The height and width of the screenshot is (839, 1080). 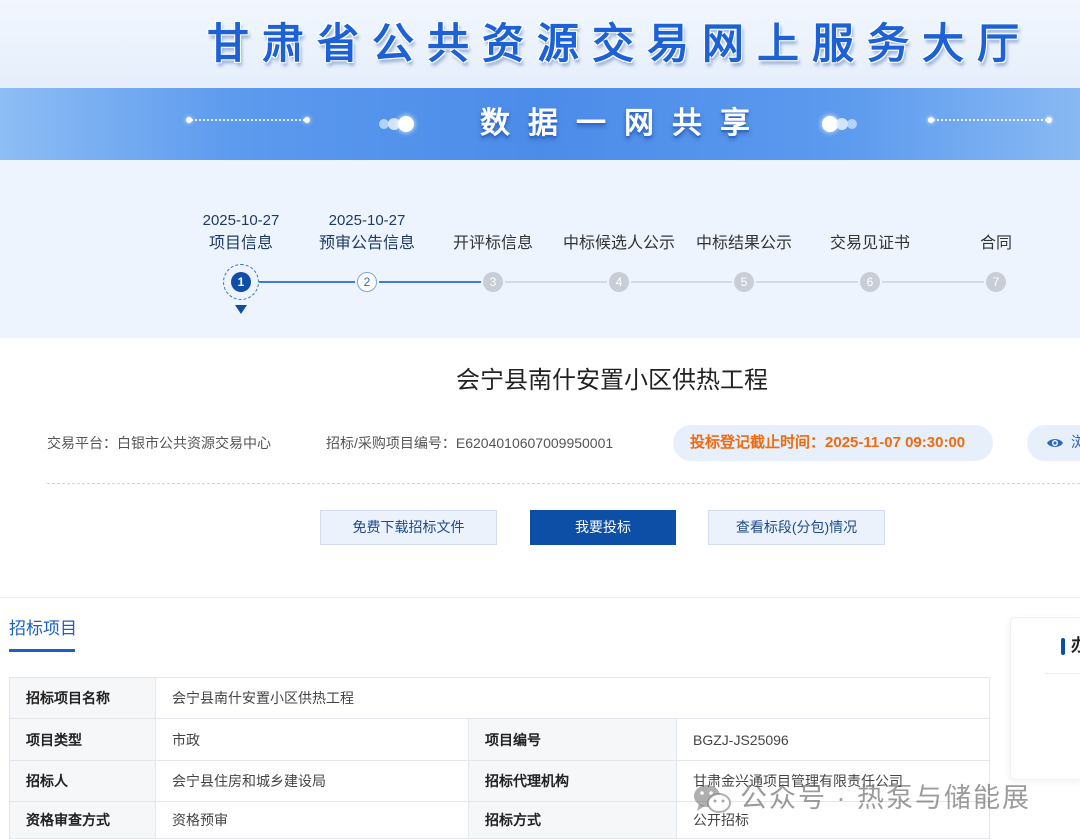 I want to click on deadline-label: 投标登记截止时间：, so click(x=758, y=442).